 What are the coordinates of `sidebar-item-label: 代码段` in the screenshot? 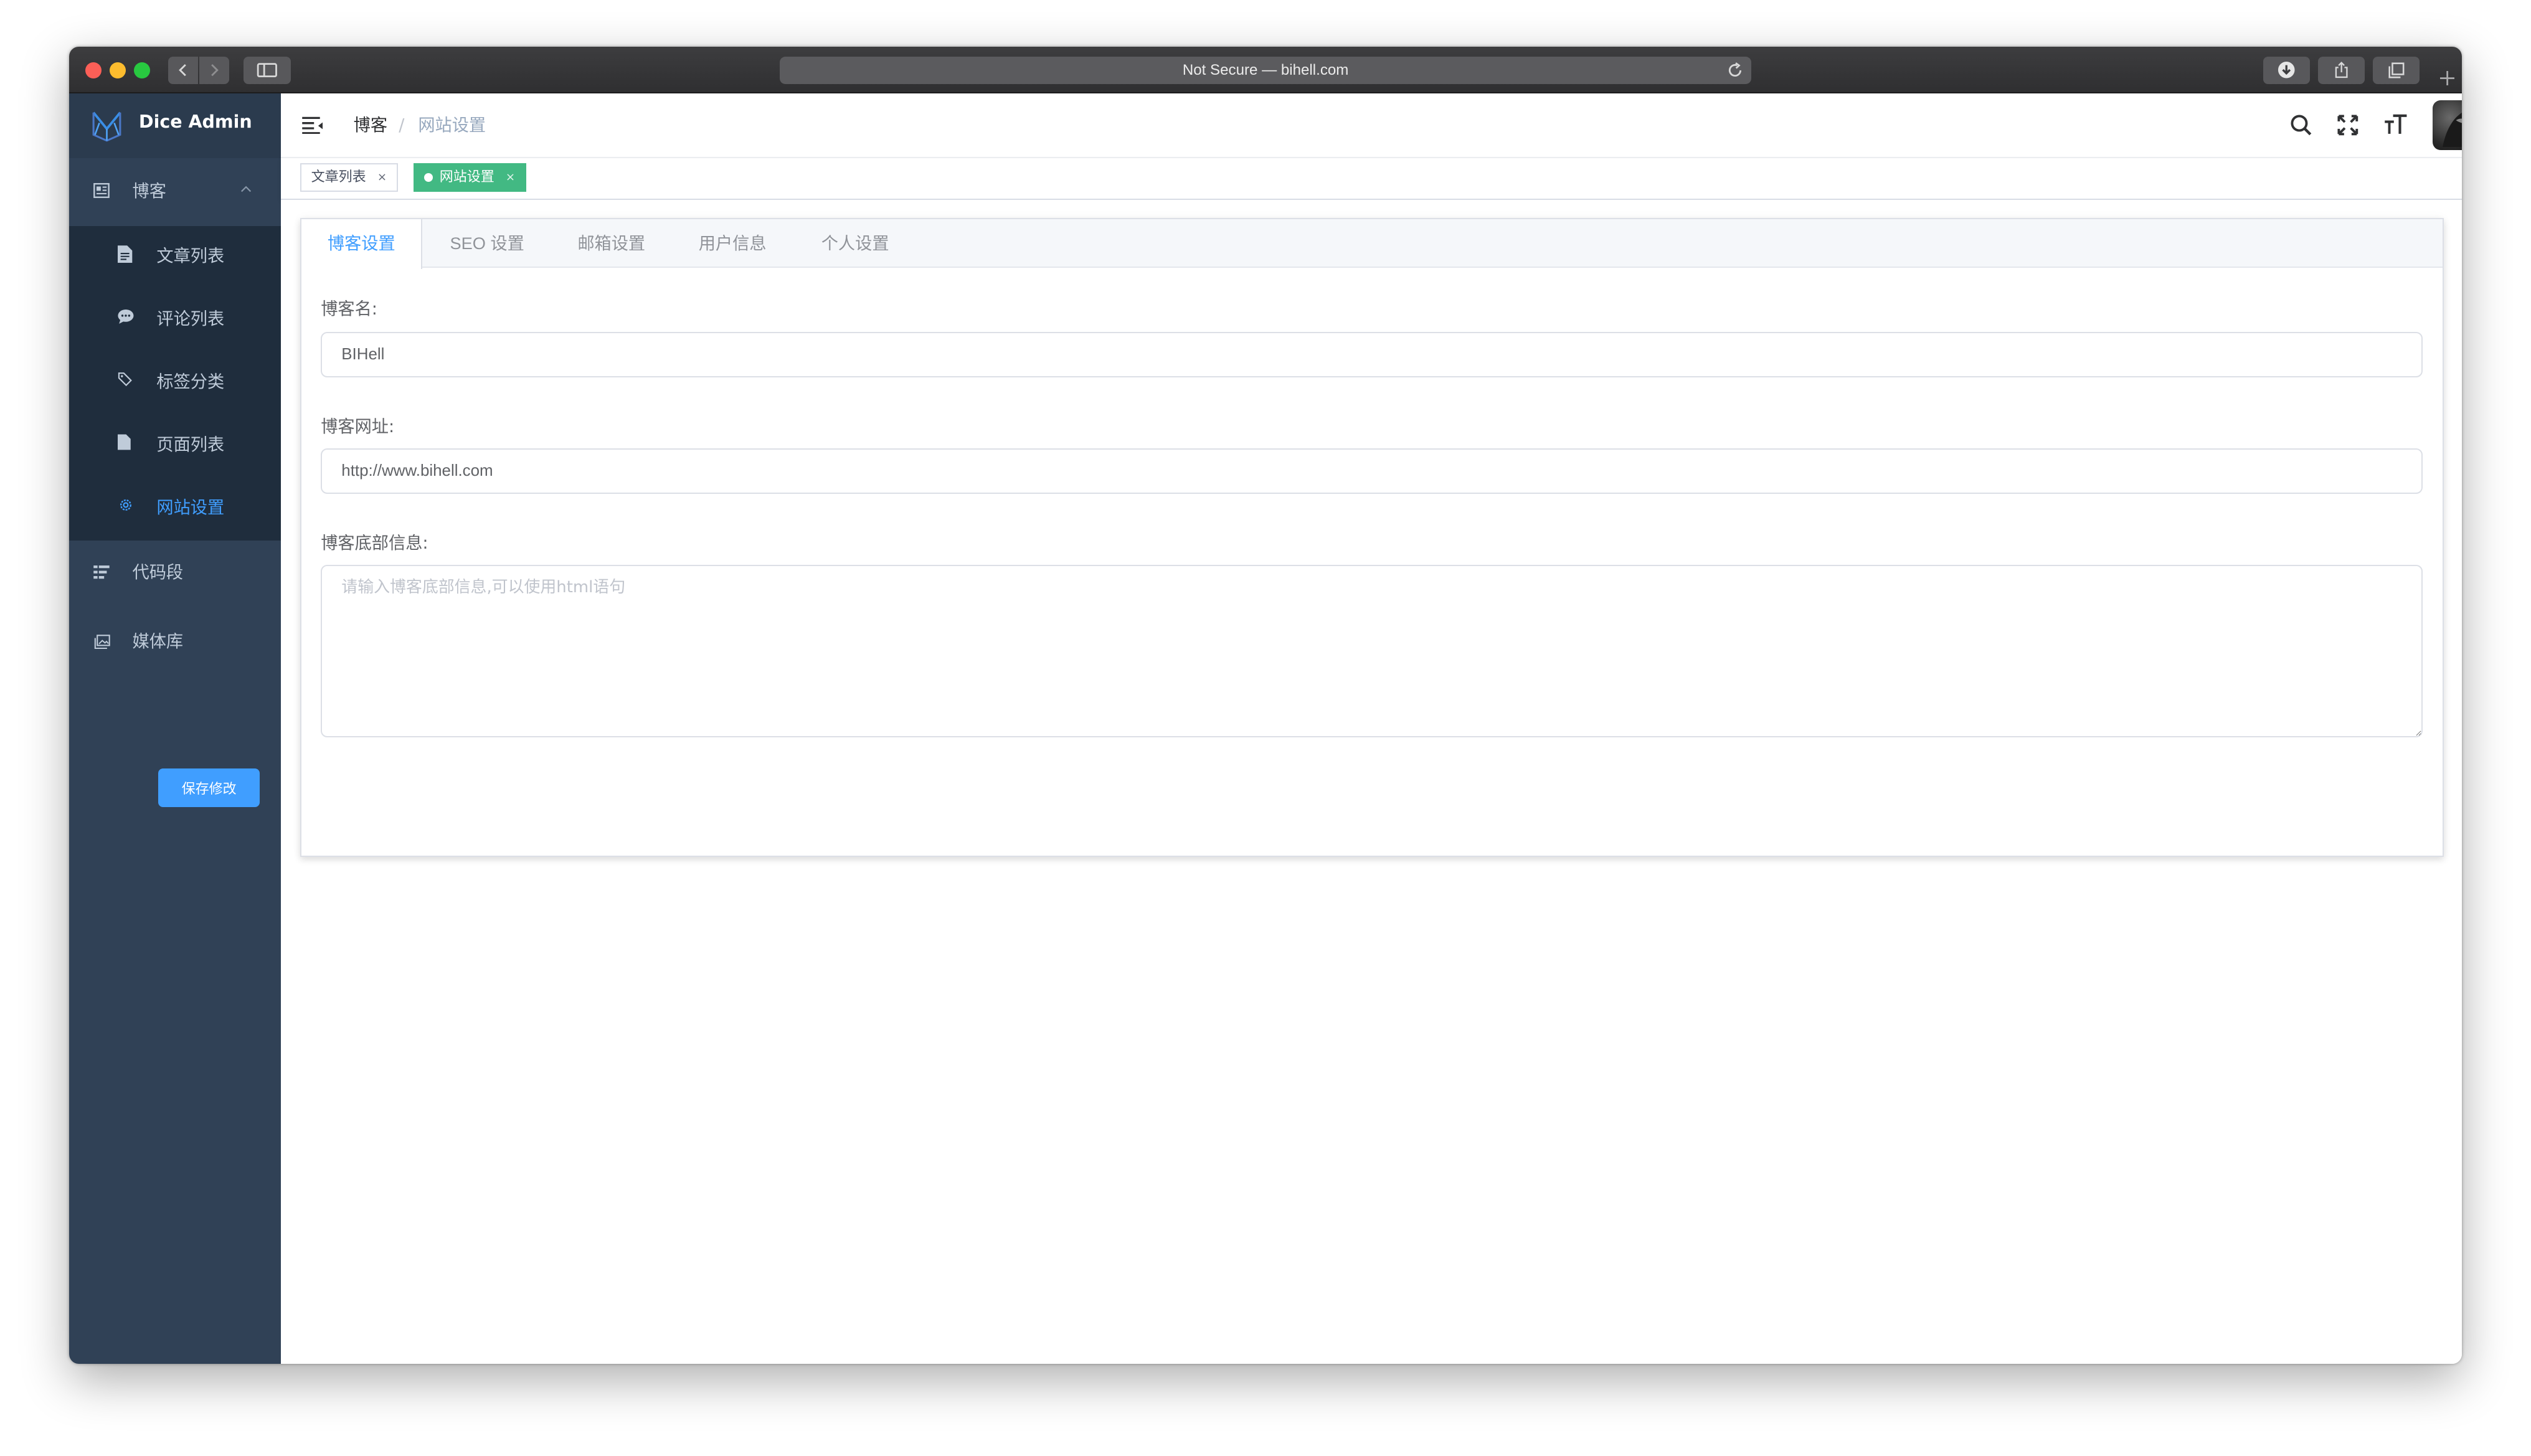 It's located at (158, 572).